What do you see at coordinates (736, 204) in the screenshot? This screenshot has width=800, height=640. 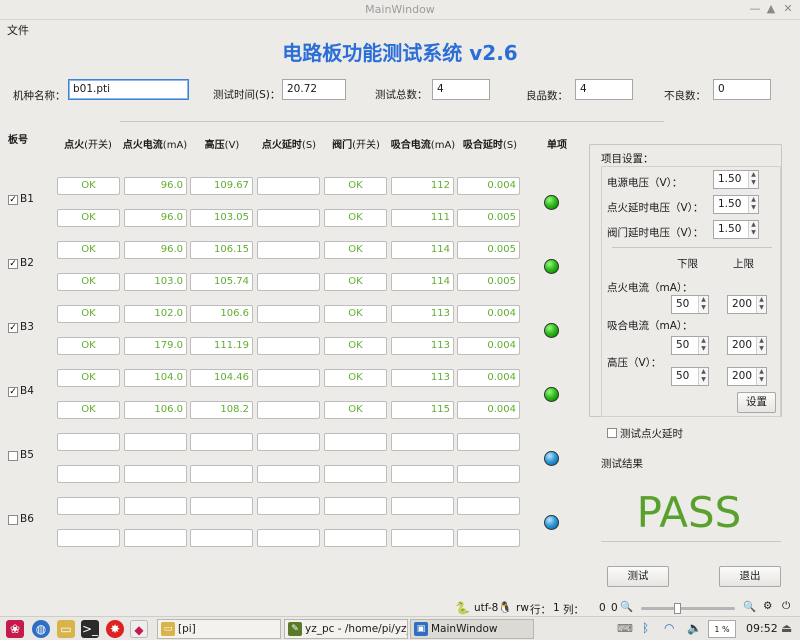 I see `ignite-delay-voltage-spinbox: 1.50 ▲ ▼` at bounding box center [736, 204].